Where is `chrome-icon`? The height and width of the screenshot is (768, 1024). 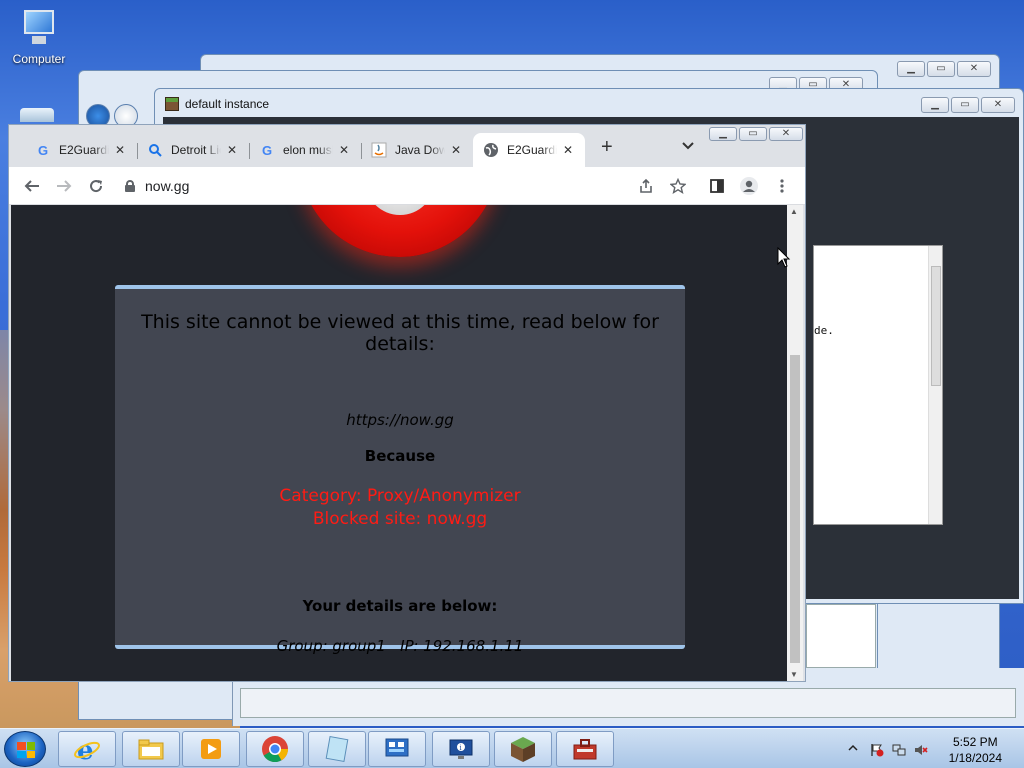 chrome-icon is located at coordinates (275, 749).